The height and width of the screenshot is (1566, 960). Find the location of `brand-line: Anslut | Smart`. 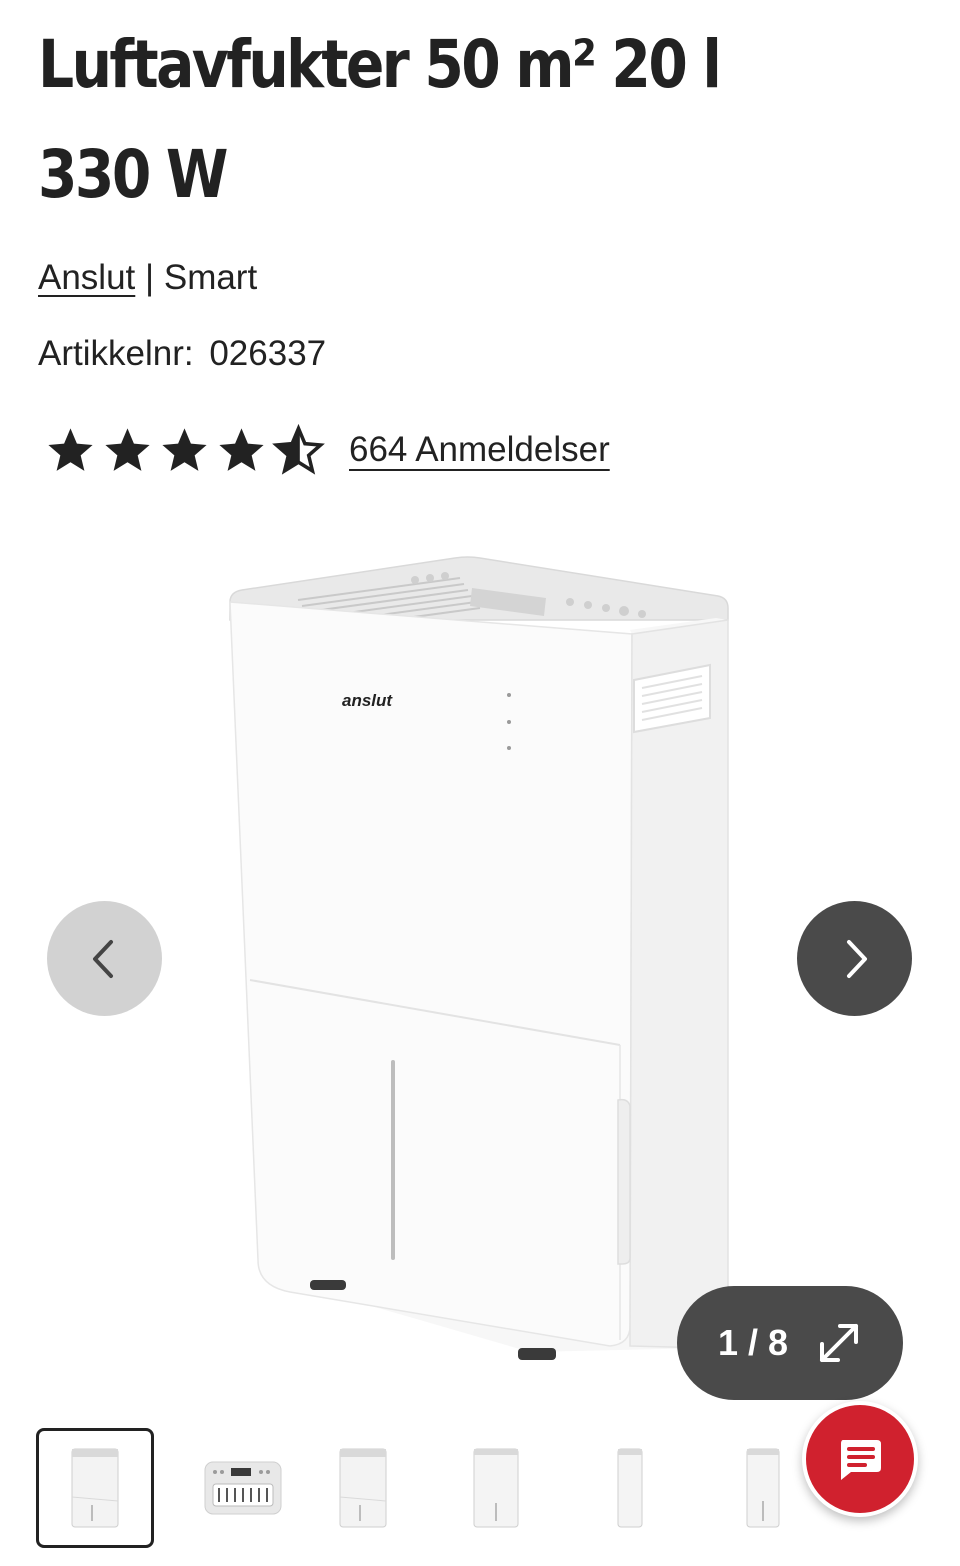

brand-line: Anslut | Smart is located at coordinates (147, 278).